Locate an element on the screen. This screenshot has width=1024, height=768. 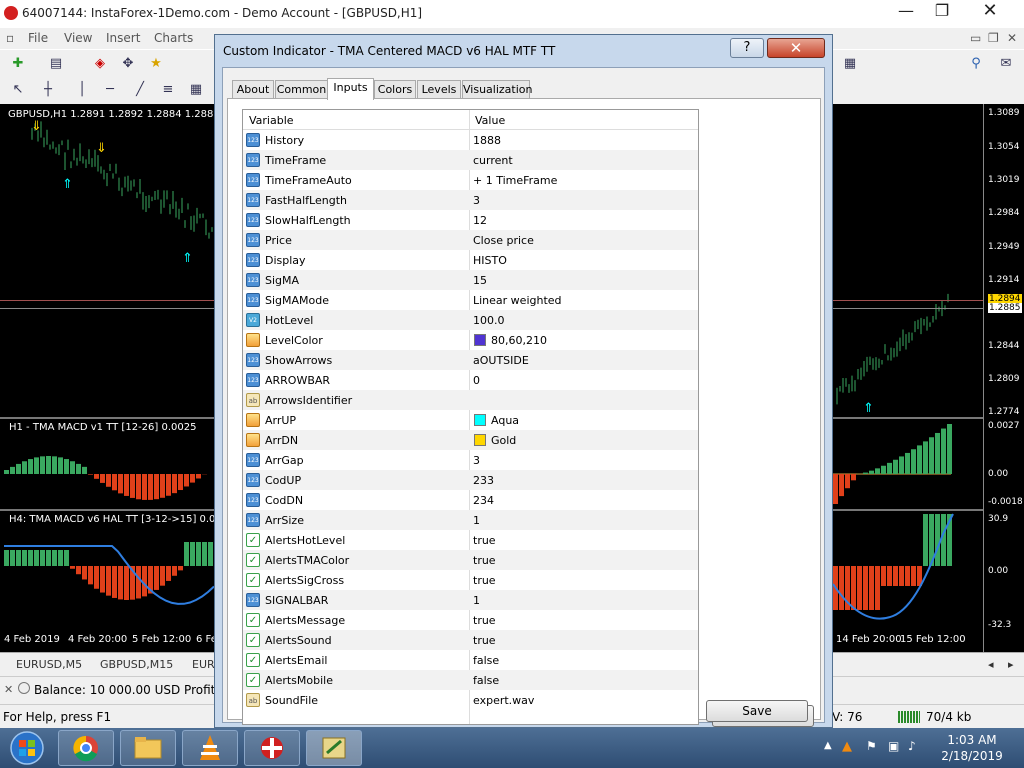
input-row: 123 ARROWBAR 0 is located at coordinates (470, 380).